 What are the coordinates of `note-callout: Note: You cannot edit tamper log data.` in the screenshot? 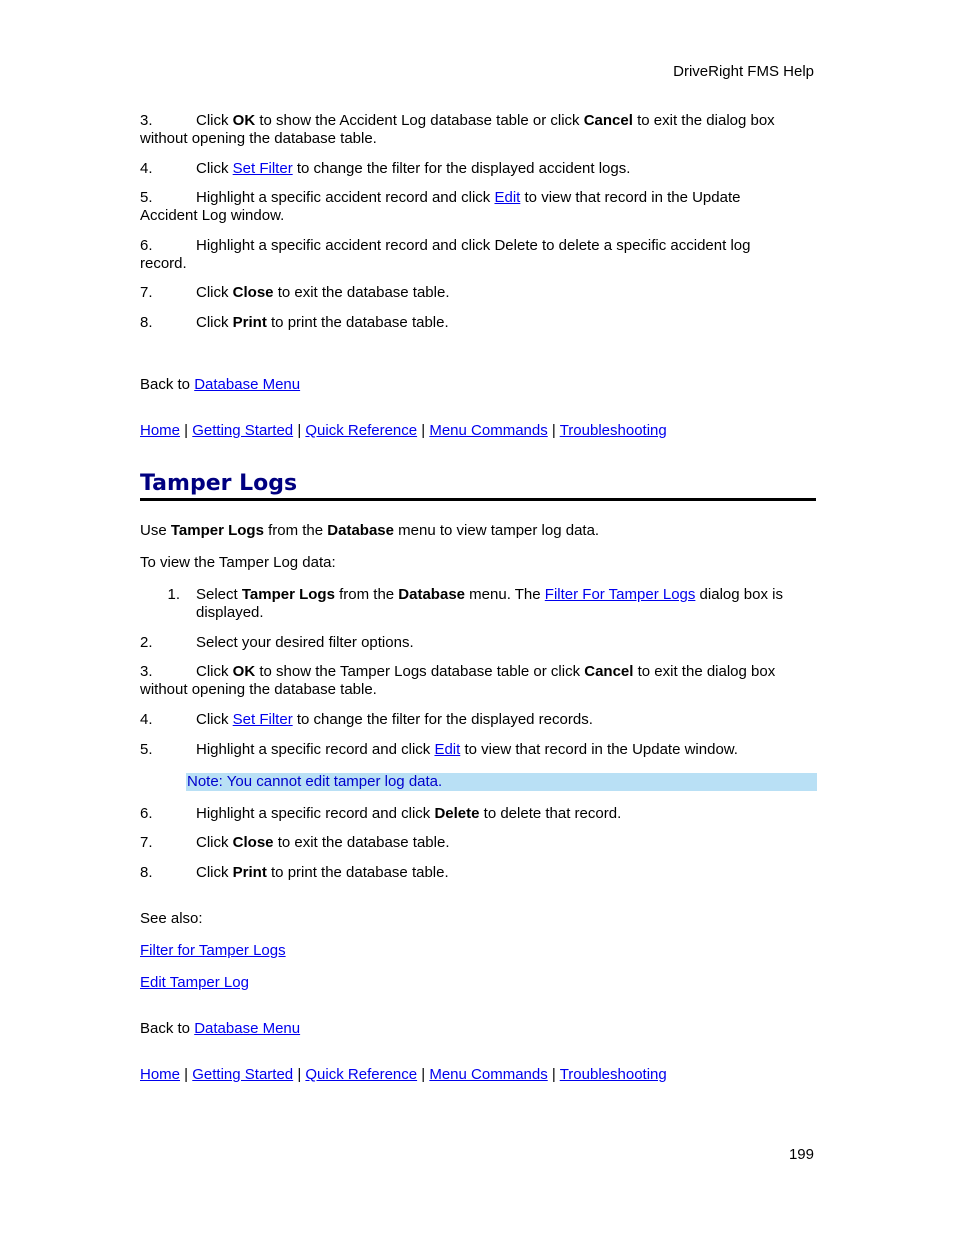 It's located at (501, 782).